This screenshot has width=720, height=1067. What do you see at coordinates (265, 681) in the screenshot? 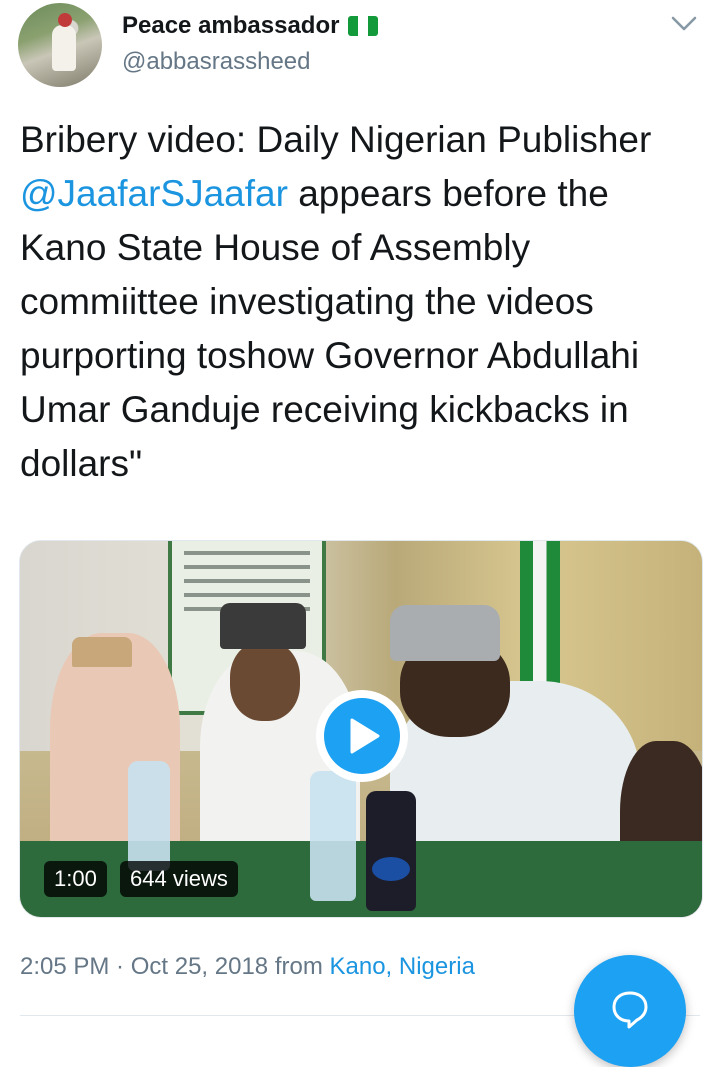
I see `video-person-2-face` at bounding box center [265, 681].